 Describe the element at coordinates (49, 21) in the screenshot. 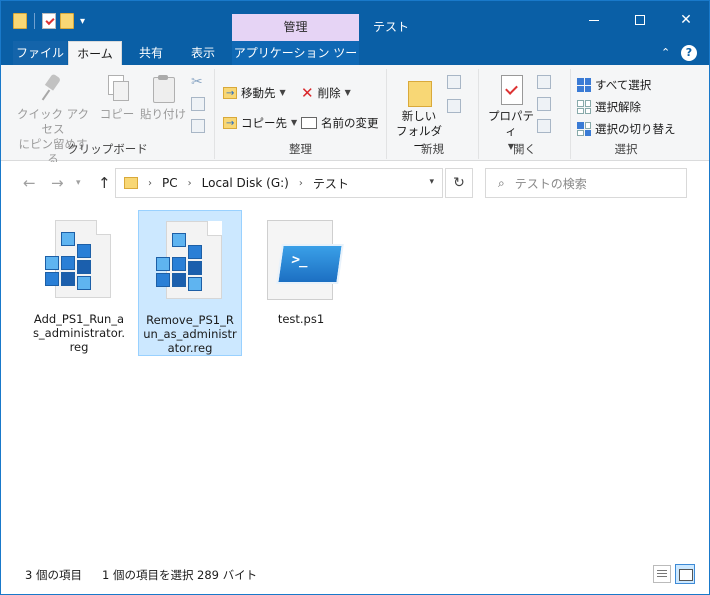

I see `properties-icon` at that location.